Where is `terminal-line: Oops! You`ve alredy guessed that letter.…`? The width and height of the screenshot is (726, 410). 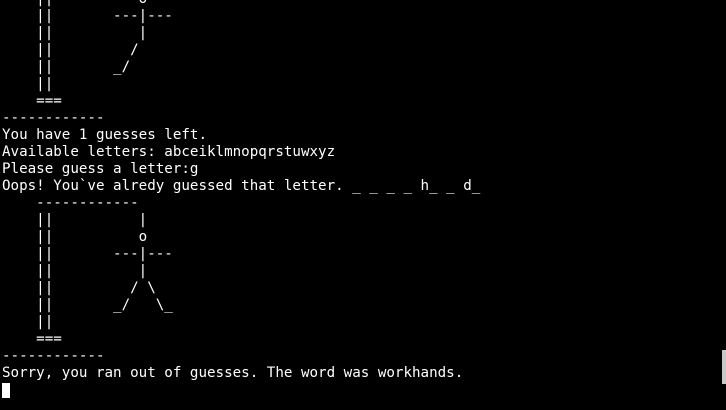 terminal-line: Oops! You`ve alredy guessed that letter.… is located at coordinates (241, 186).